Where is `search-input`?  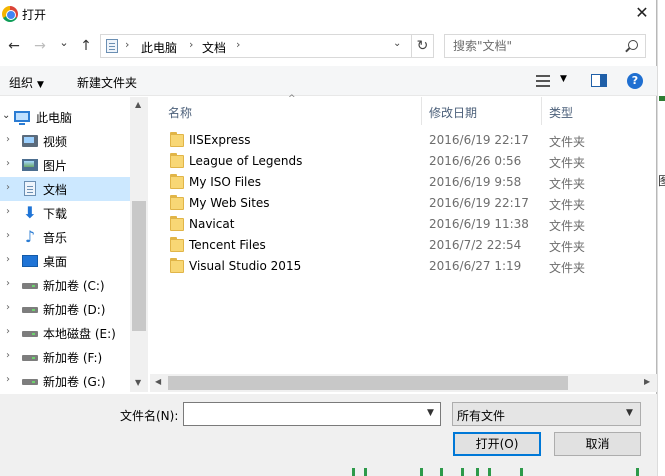 search-input is located at coordinates (535, 46).